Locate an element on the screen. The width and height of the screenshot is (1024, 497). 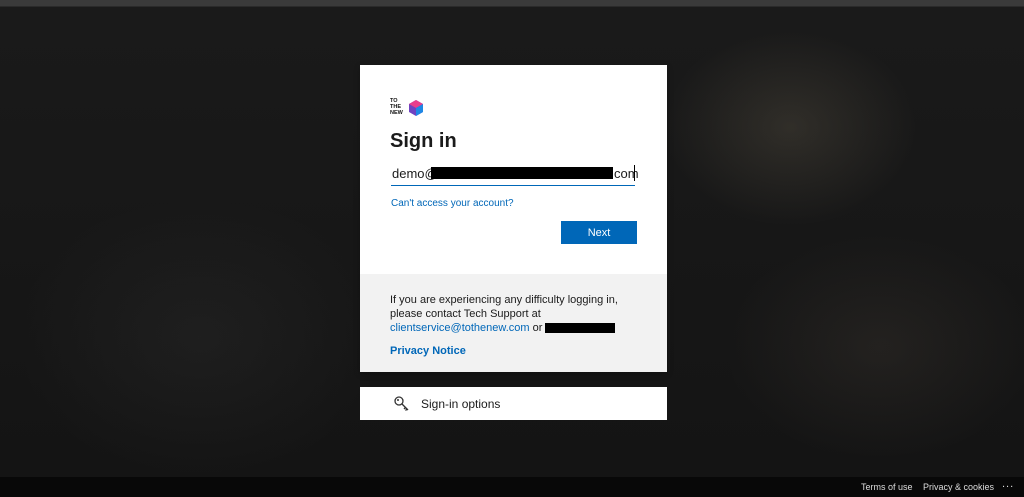
email-field: demo@ com is located at coordinates (515, 174).